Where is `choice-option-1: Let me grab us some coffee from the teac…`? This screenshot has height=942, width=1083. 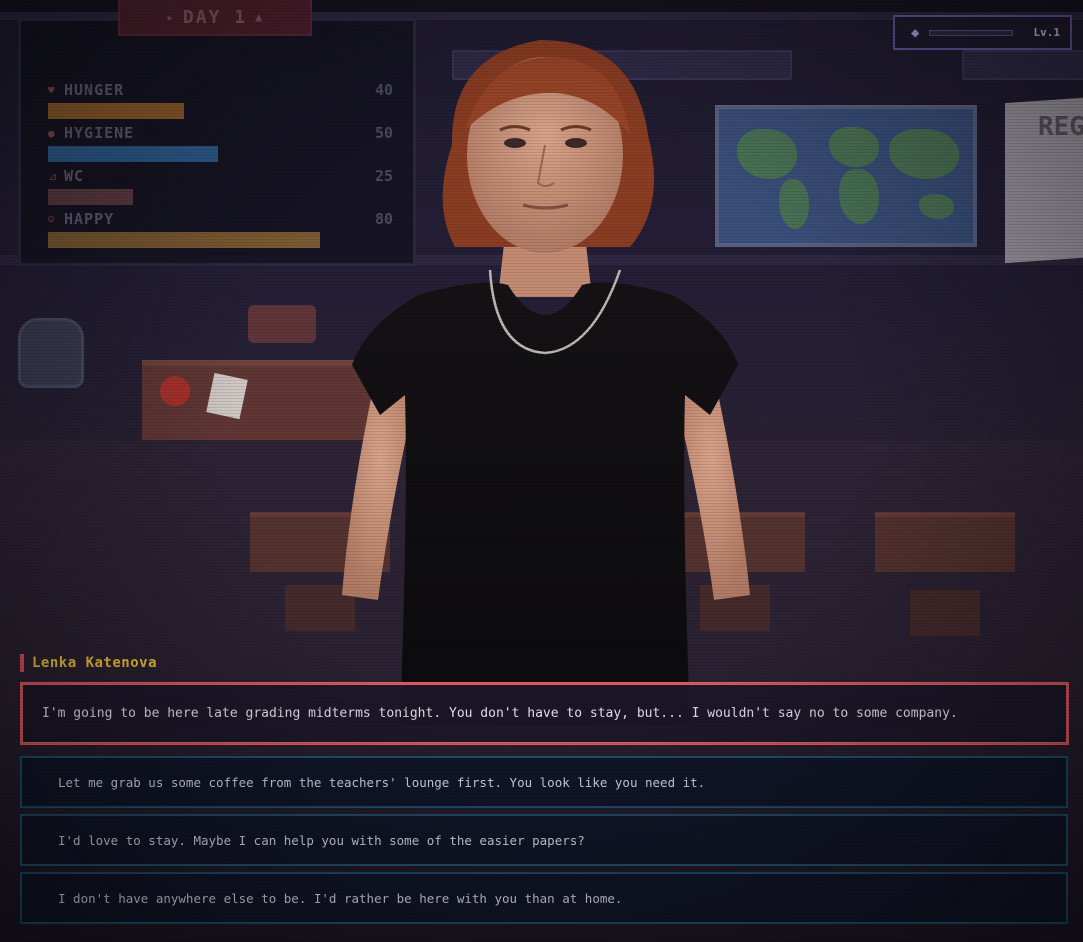
choice-option-1: Let me grab us some coffee from the teac… is located at coordinates (544, 782).